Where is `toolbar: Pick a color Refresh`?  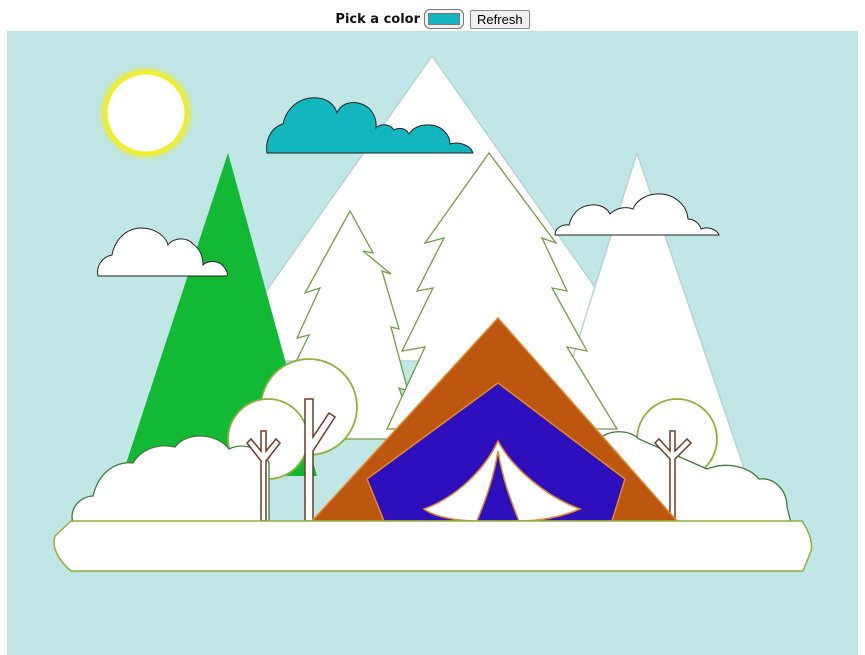 toolbar: Pick a color Refresh is located at coordinates (432, 19).